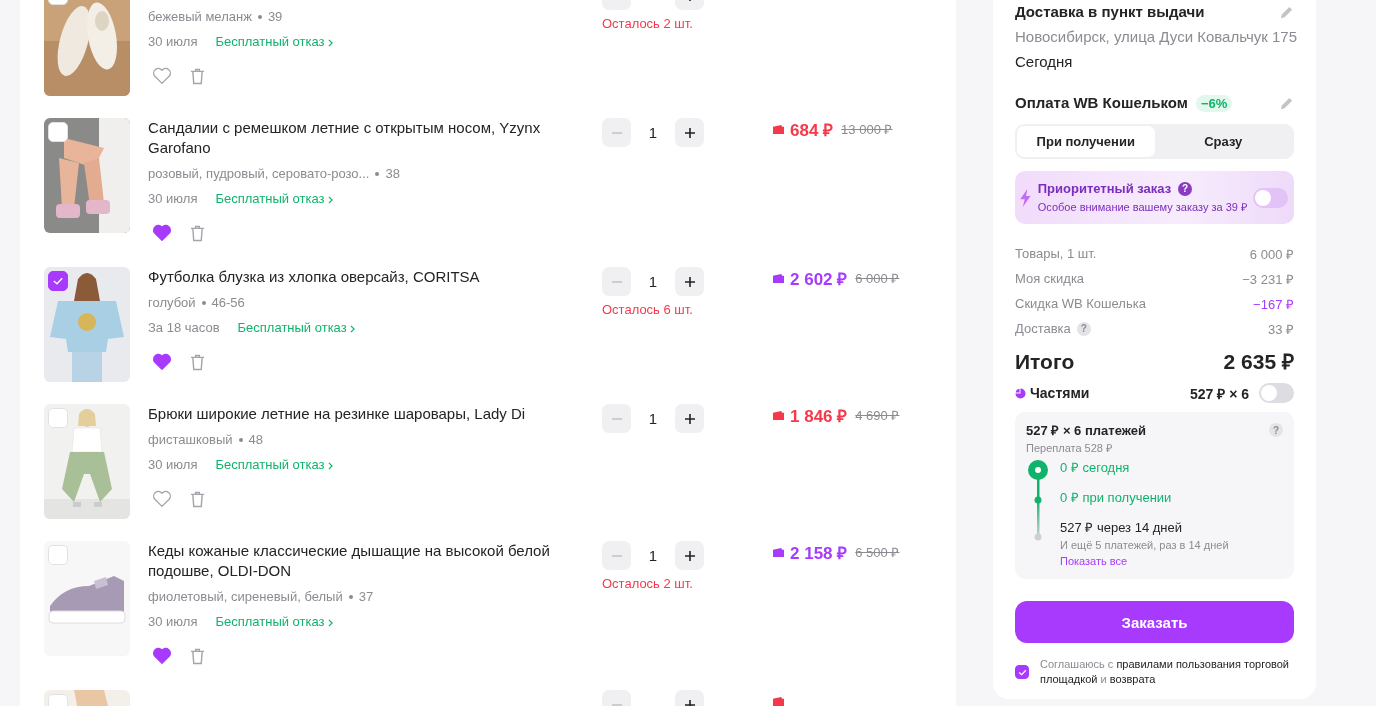 The height and width of the screenshot is (706, 1376). Describe the element at coordinates (867, 129) in the screenshot. I see `old-price: 13 000 ₽` at that location.